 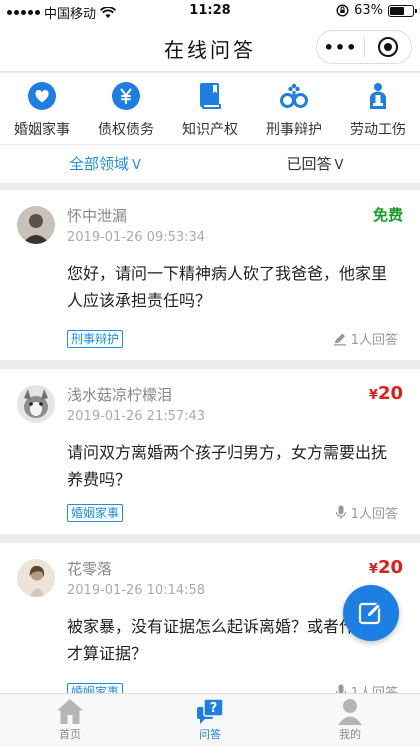 I want to click on status-bar: 中国移动 11:28 63%, so click(x=210, y=11).